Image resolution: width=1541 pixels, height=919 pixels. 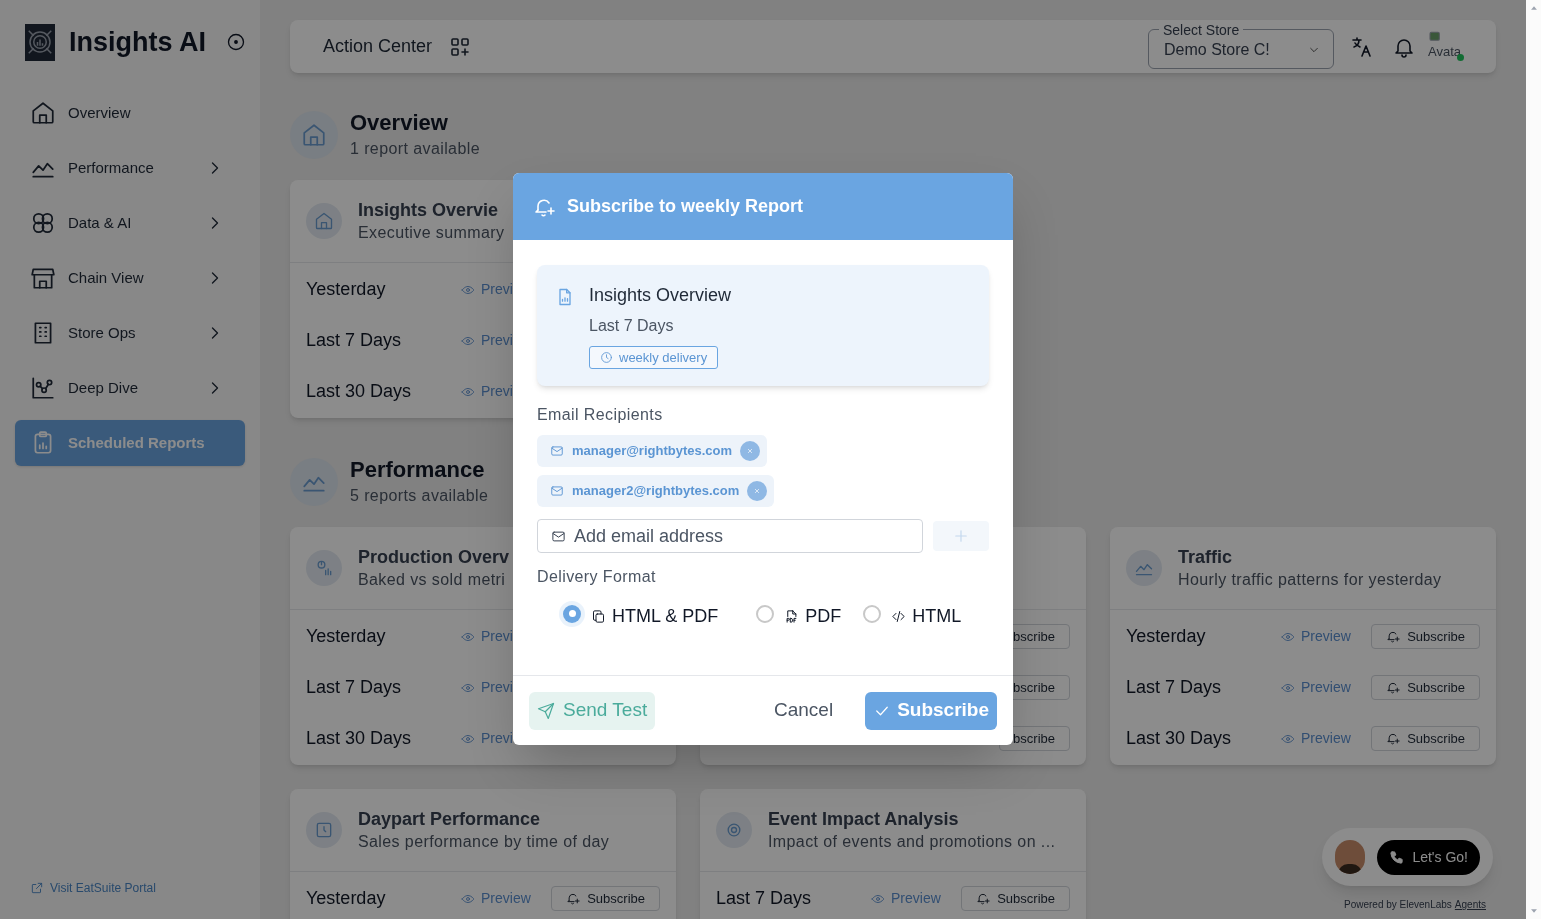 I want to click on avatar-button: Avata, so click(x=1447, y=46).